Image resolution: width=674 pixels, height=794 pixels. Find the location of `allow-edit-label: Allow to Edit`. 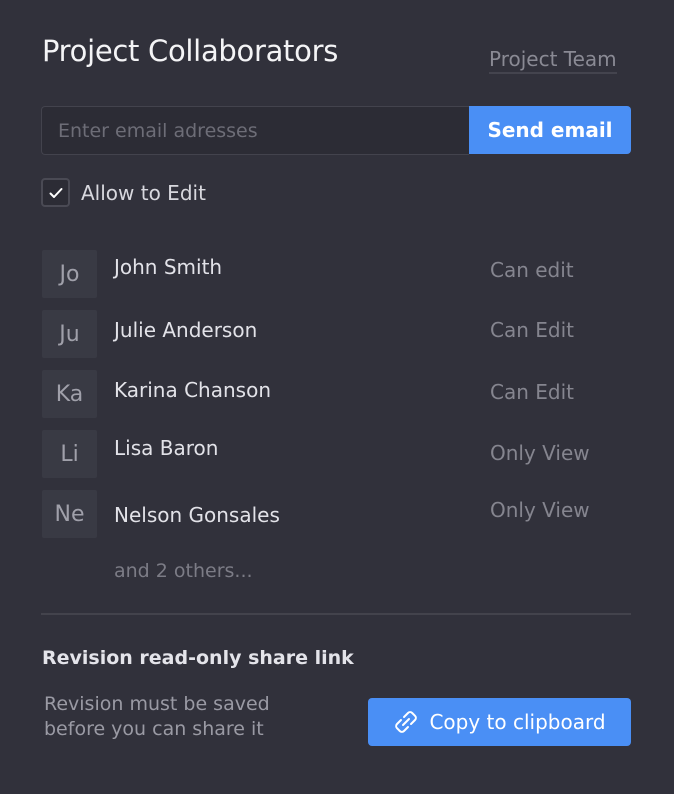

allow-edit-label: Allow to Edit is located at coordinates (143, 192).